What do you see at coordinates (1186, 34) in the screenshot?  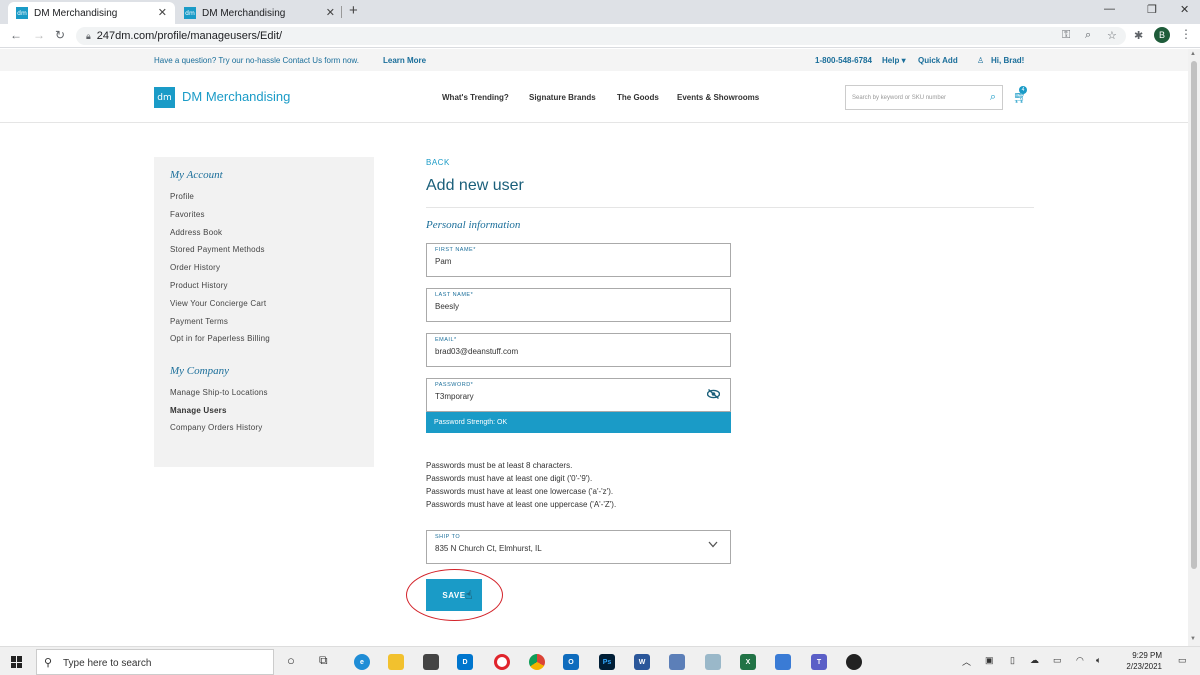 I see `browser-menu-icon: ⋮` at bounding box center [1186, 34].